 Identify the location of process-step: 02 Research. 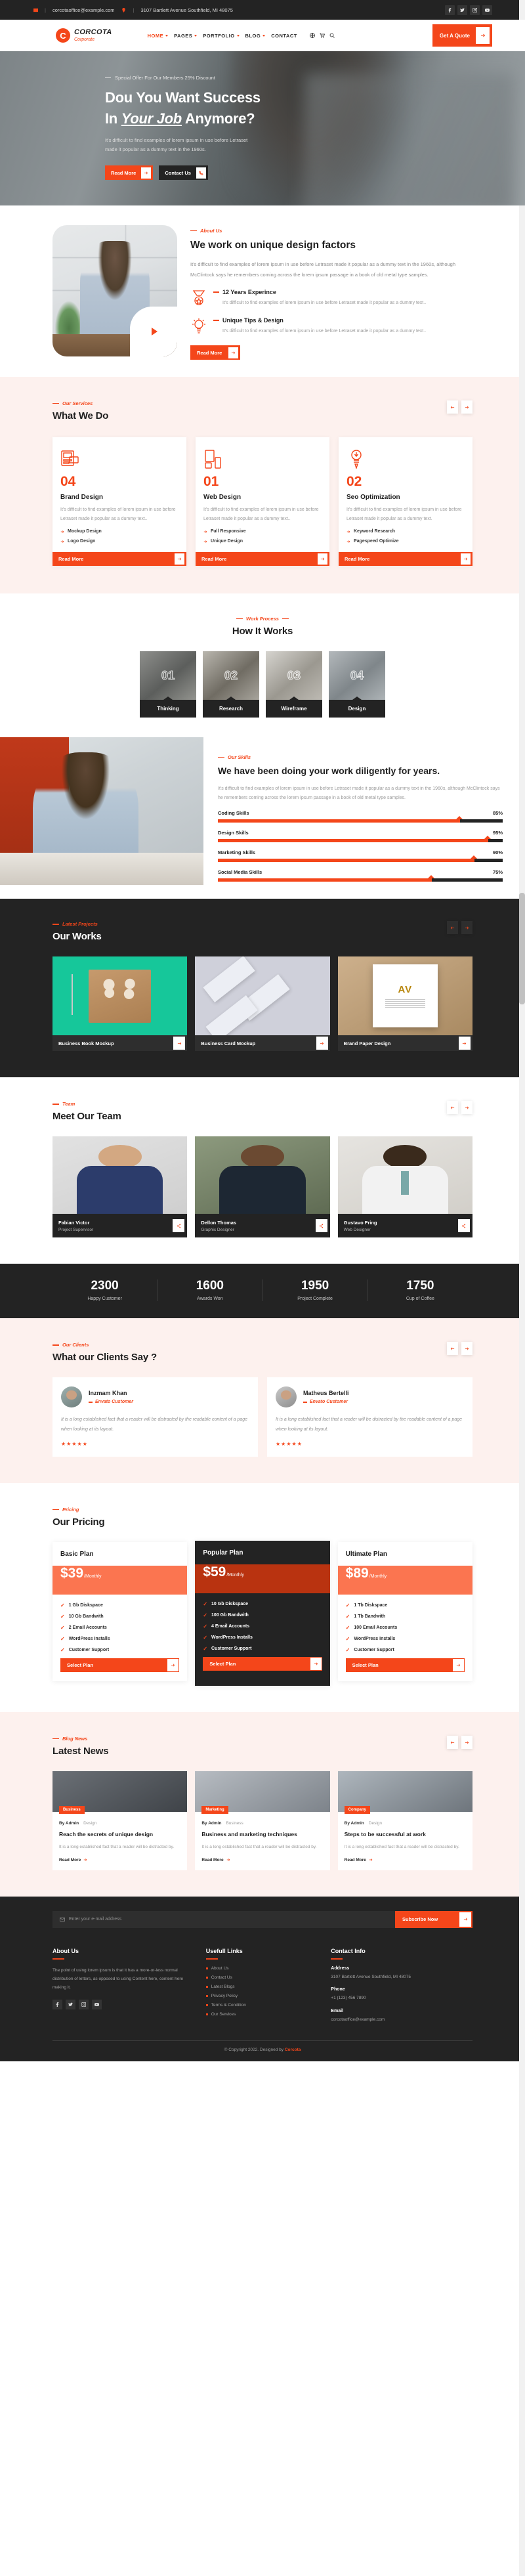
(231, 684).